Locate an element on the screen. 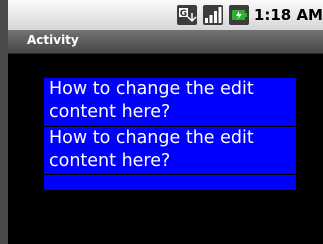 The height and width of the screenshot is (244, 323). status-clock: 1:18 AM is located at coordinates (288, 15).